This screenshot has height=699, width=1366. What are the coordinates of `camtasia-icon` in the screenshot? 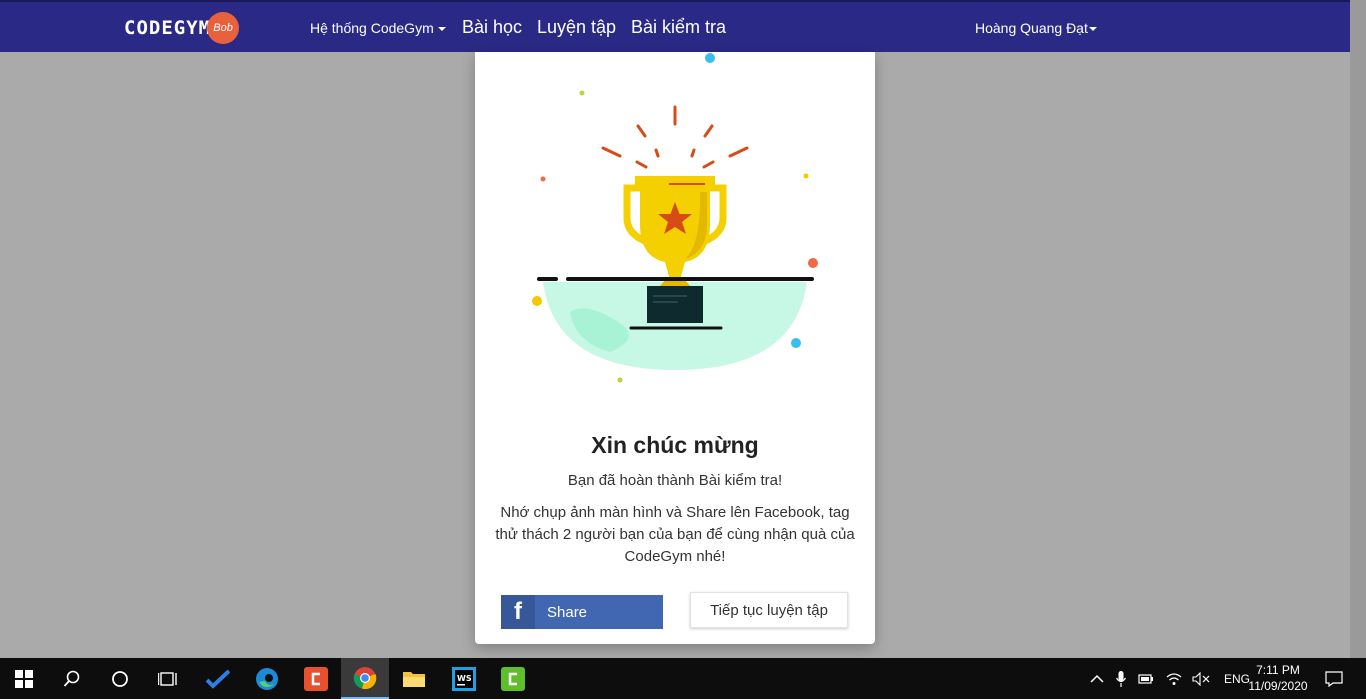 It's located at (513, 678).